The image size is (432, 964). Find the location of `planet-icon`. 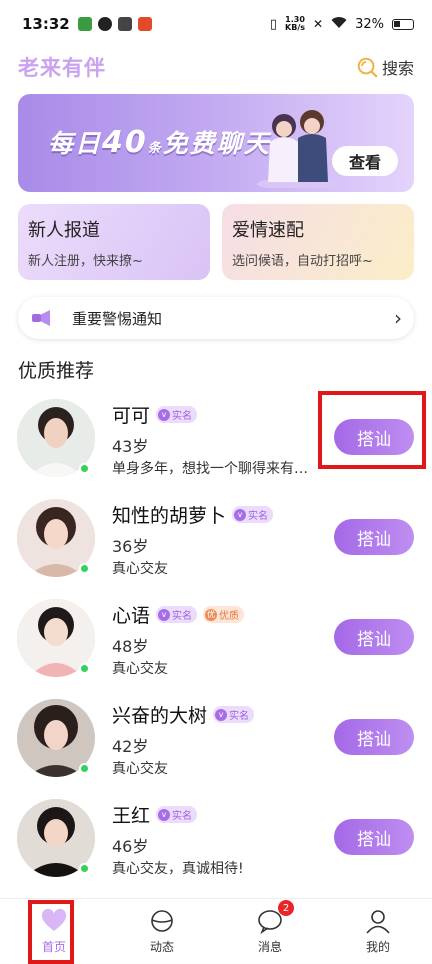

planet-icon is located at coordinates (162, 921).